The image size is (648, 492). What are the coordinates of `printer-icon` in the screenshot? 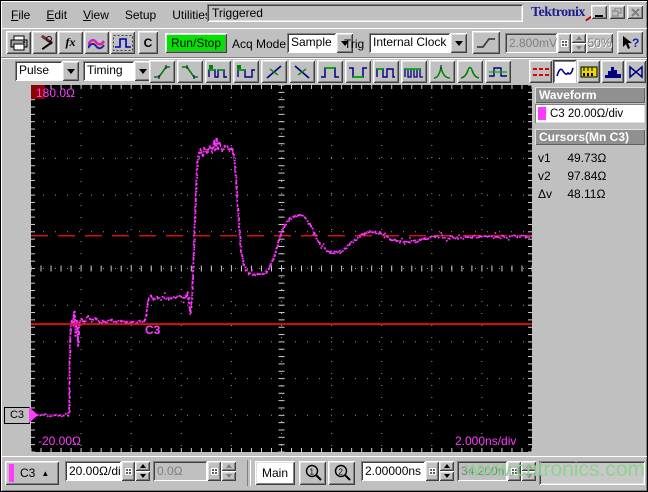 It's located at (18, 42).